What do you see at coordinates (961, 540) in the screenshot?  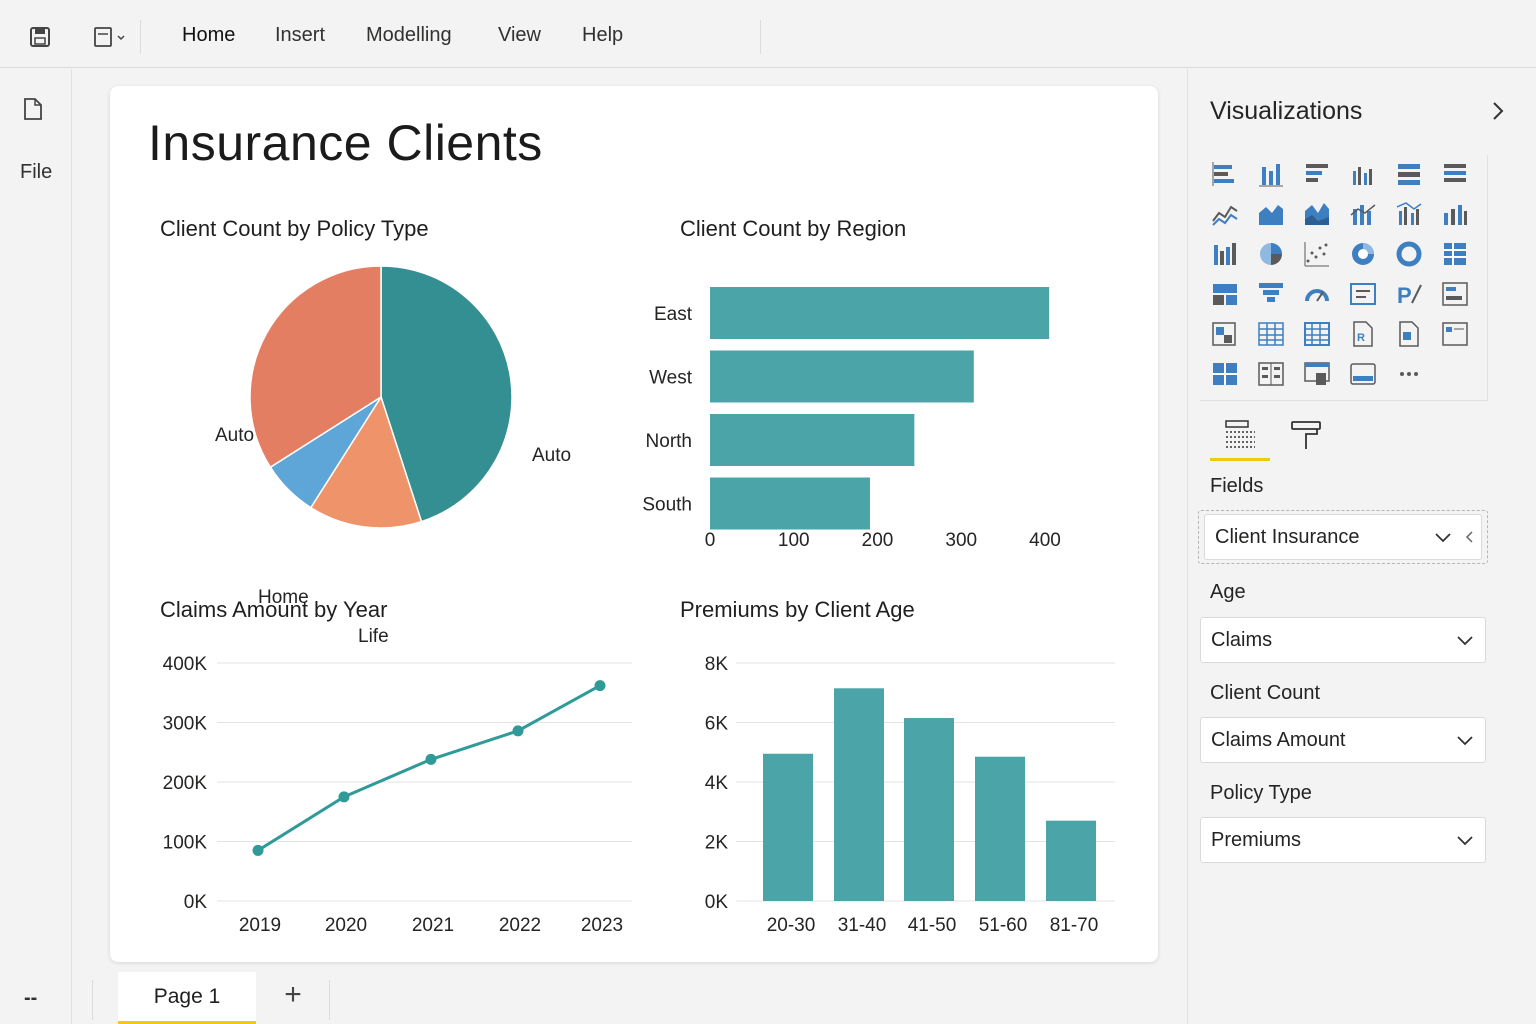 I see `x-tick-label: 300` at bounding box center [961, 540].